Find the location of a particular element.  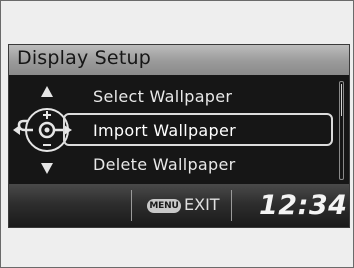

menu-button-icon: MENU is located at coordinates (164, 206).